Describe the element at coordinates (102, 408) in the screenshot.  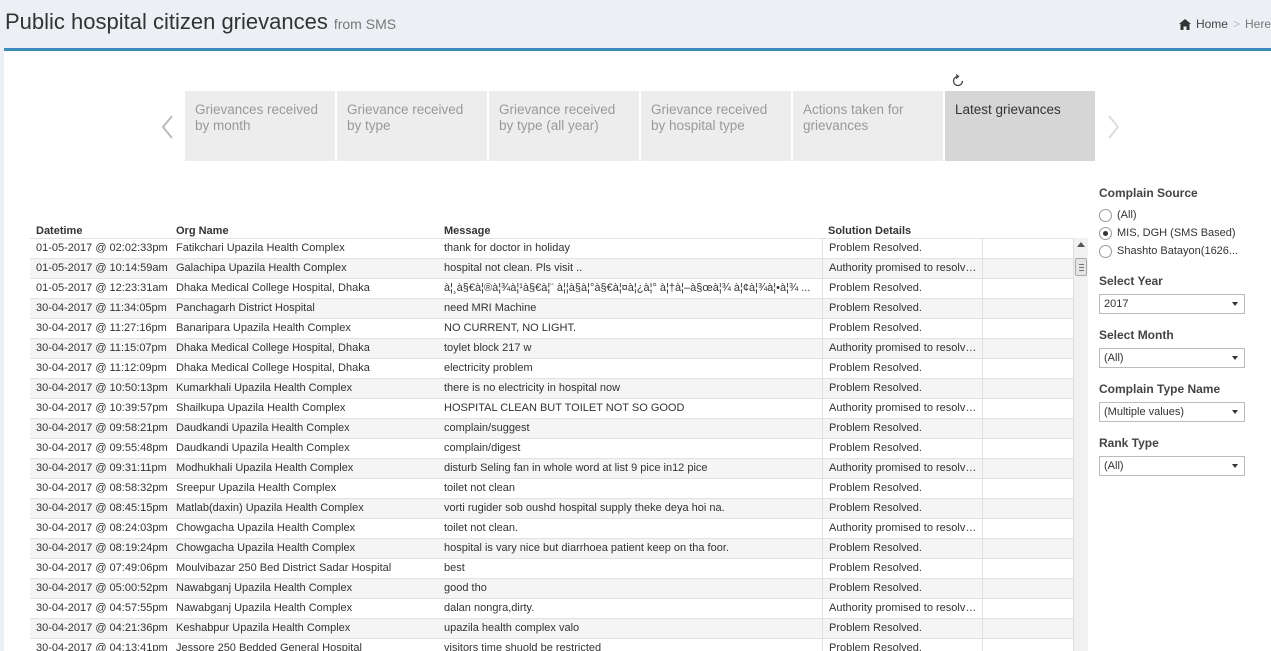
I see `cell-datetime: 30-04-2017 @ 10:39:57pm` at that location.